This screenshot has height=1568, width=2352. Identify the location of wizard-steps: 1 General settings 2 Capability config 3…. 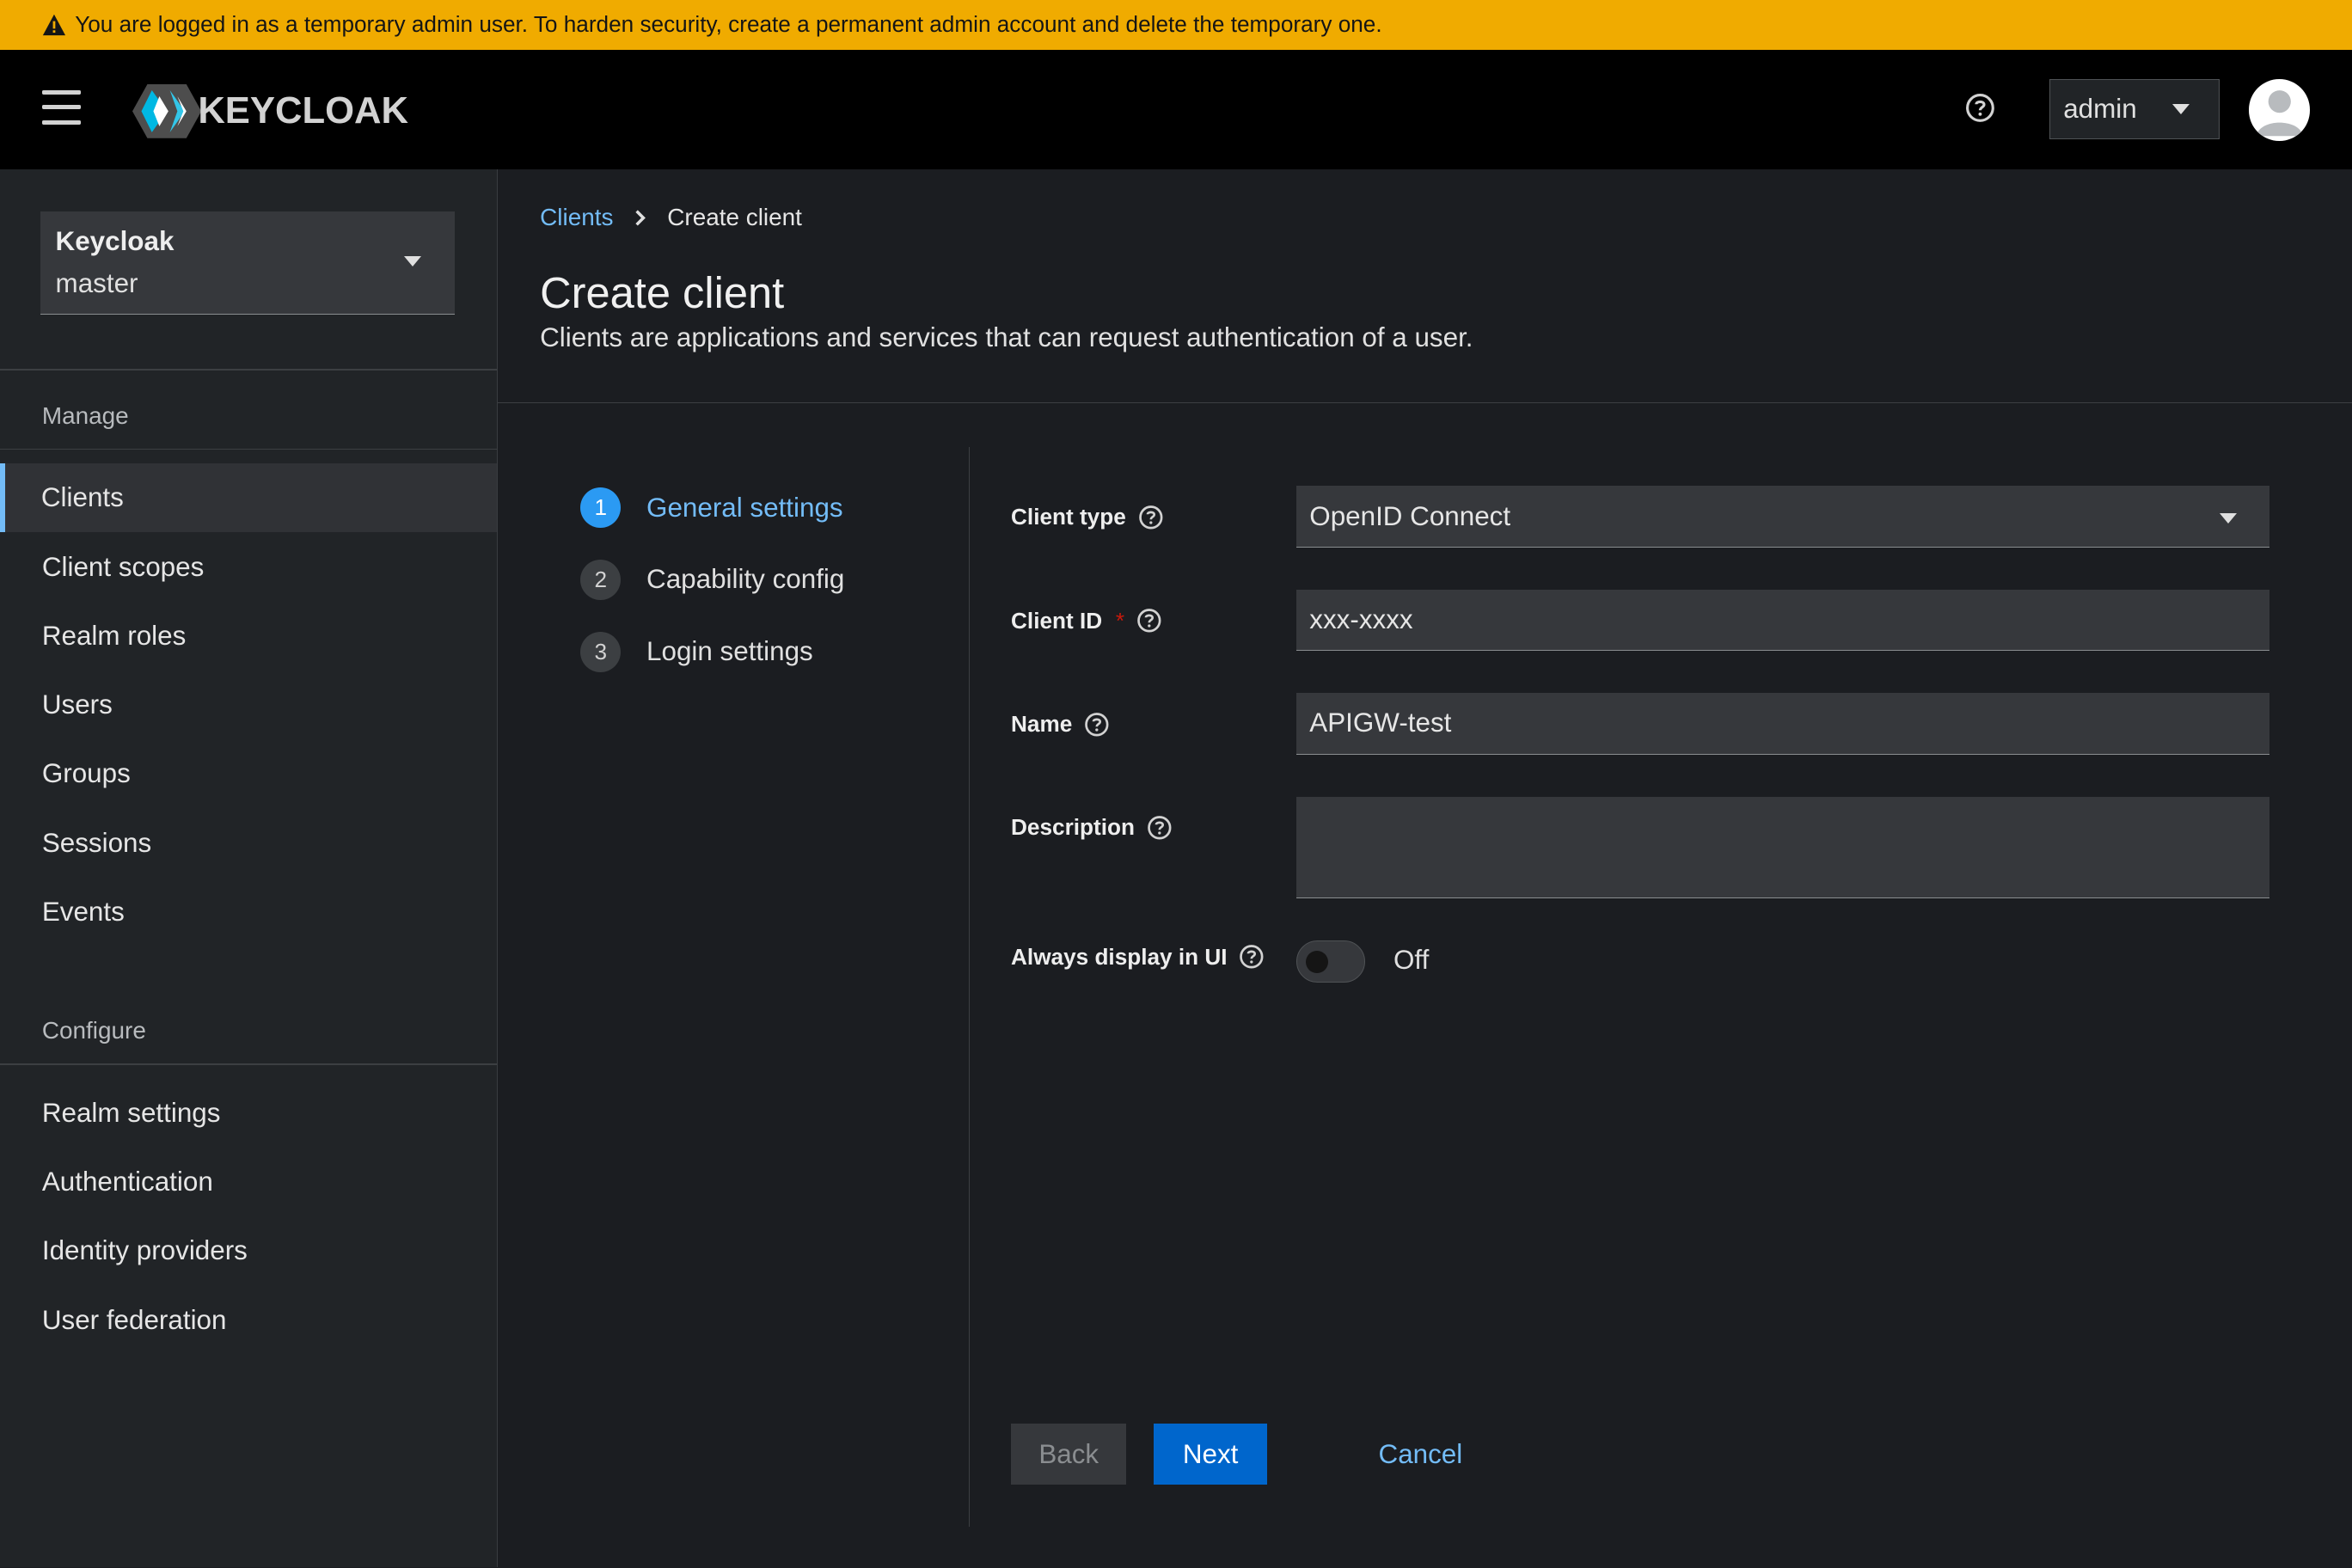
(734, 987).